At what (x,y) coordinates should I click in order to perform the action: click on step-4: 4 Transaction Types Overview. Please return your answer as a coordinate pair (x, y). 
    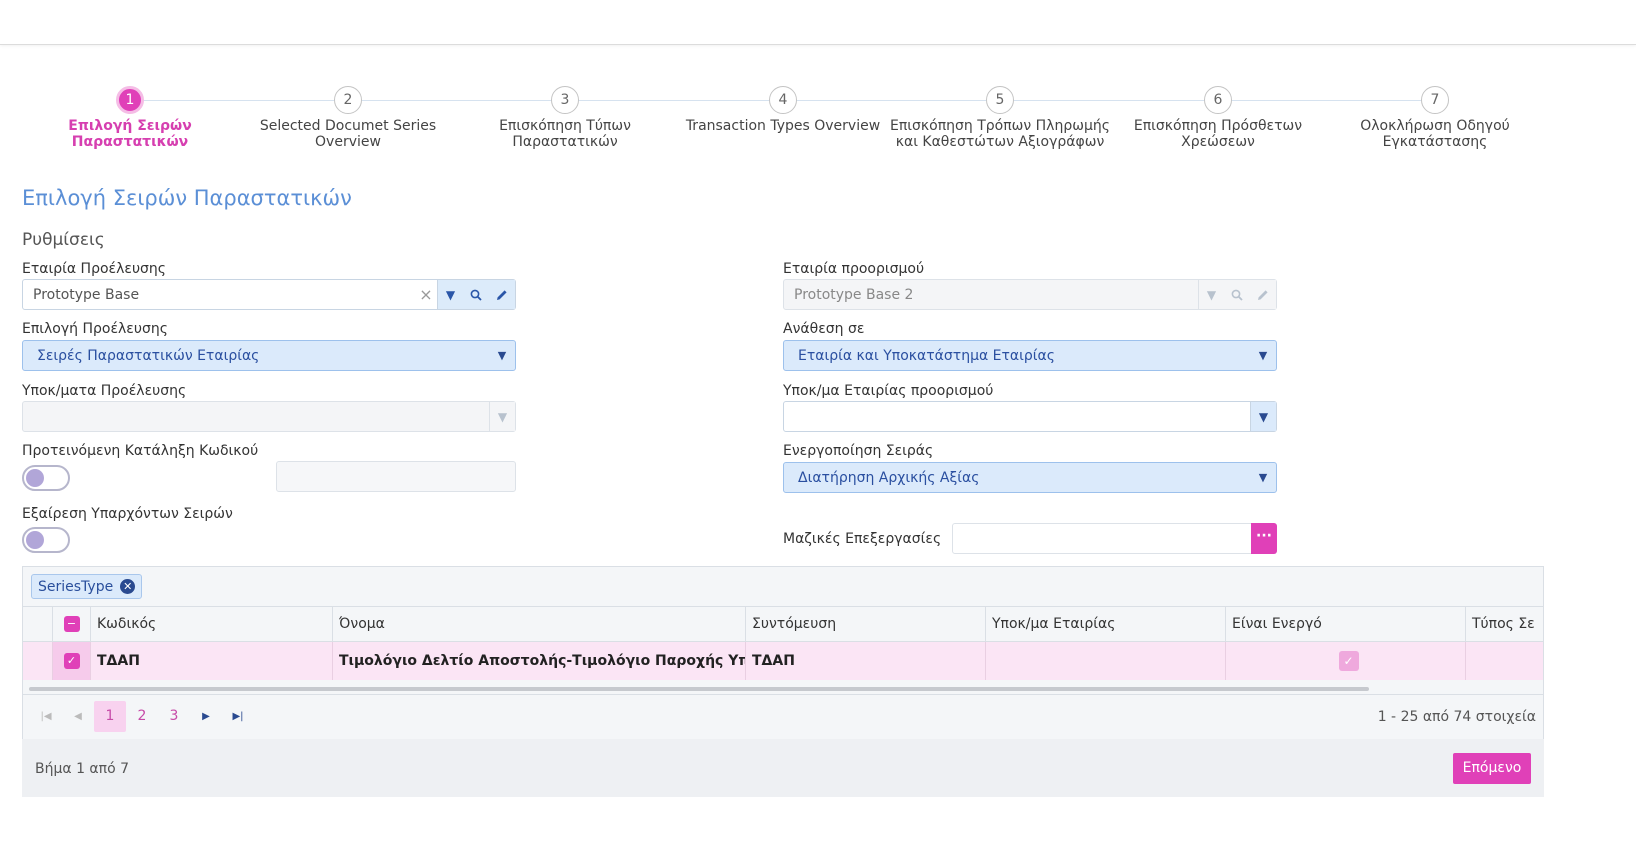
    Looking at the image, I should click on (783, 110).